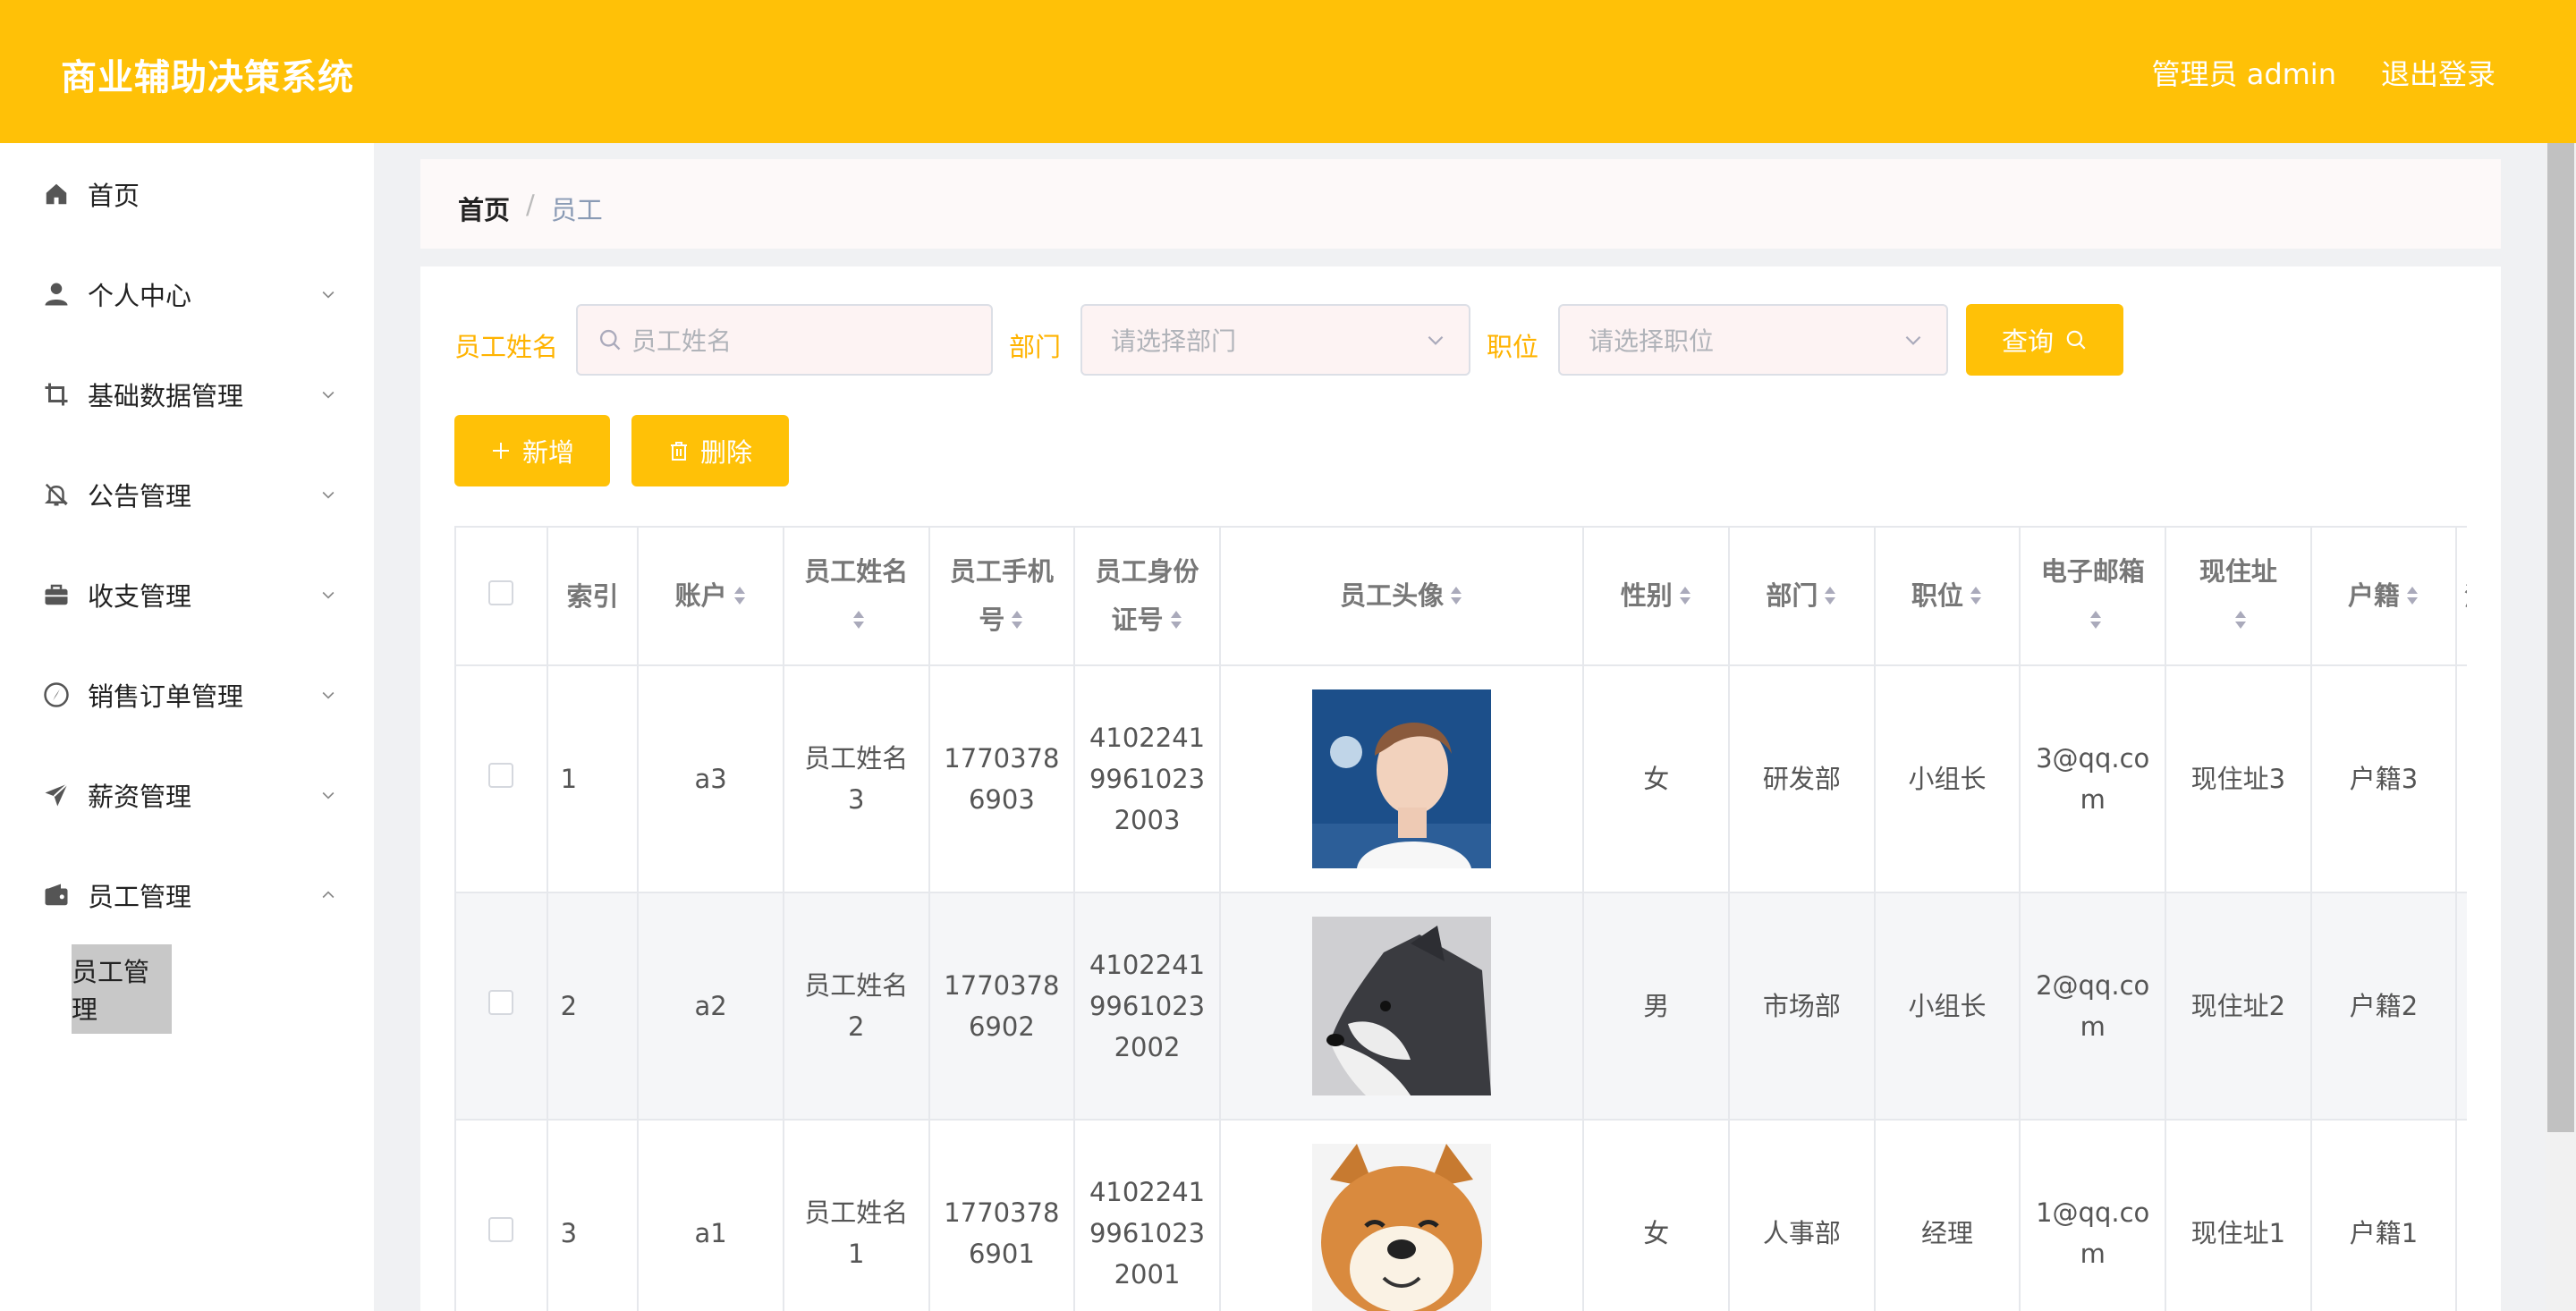  I want to click on cell-hukou: 户籍1, so click(2384, 1215).